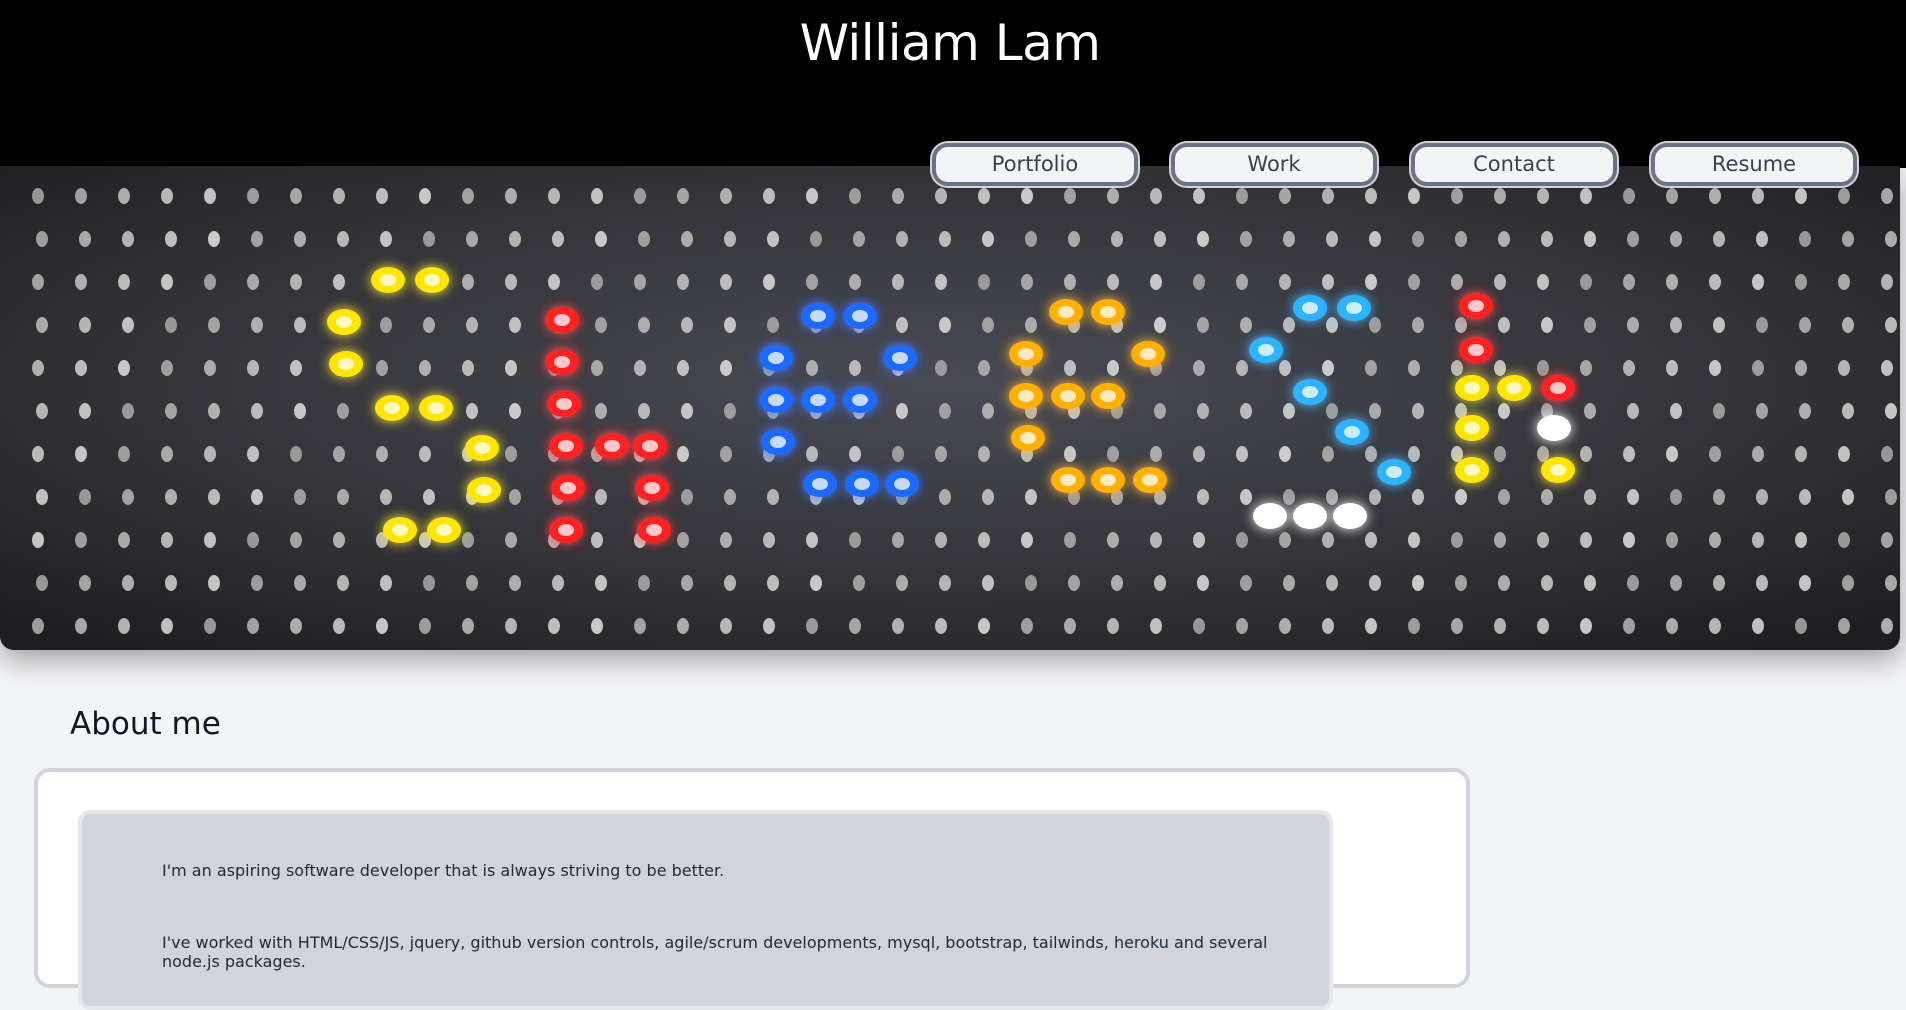  Describe the element at coordinates (1035, 164) in the screenshot. I see `nav-portfolio-button: Portfolio` at that location.